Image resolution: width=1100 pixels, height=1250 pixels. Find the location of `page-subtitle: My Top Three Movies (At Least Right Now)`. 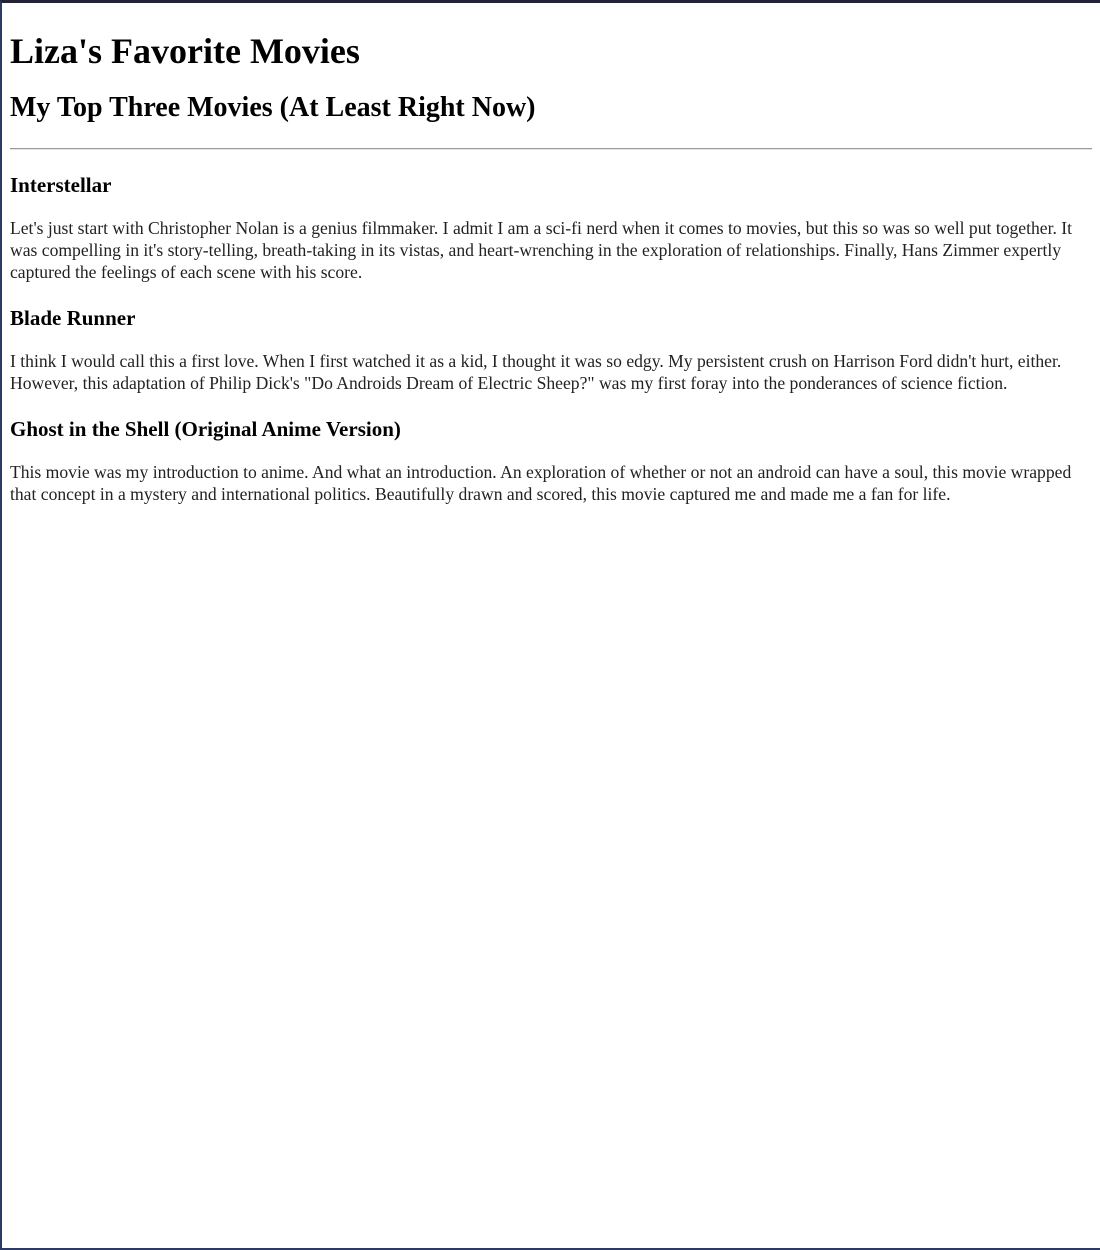

page-subtitle: My Top Three Movies (At Least Right Now) is located at coordinates (273, 107).